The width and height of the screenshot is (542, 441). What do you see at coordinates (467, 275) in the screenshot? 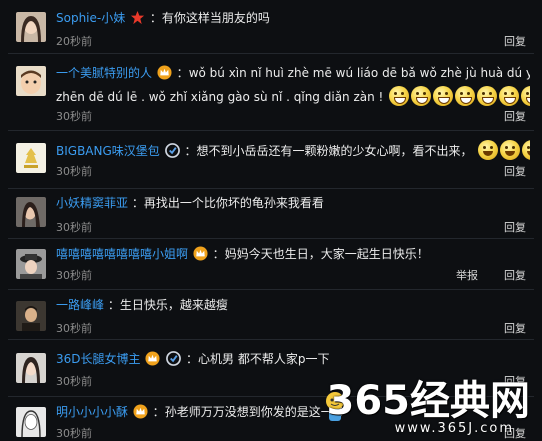
I see `report-button: 举报` at bounding box center [467, 275].